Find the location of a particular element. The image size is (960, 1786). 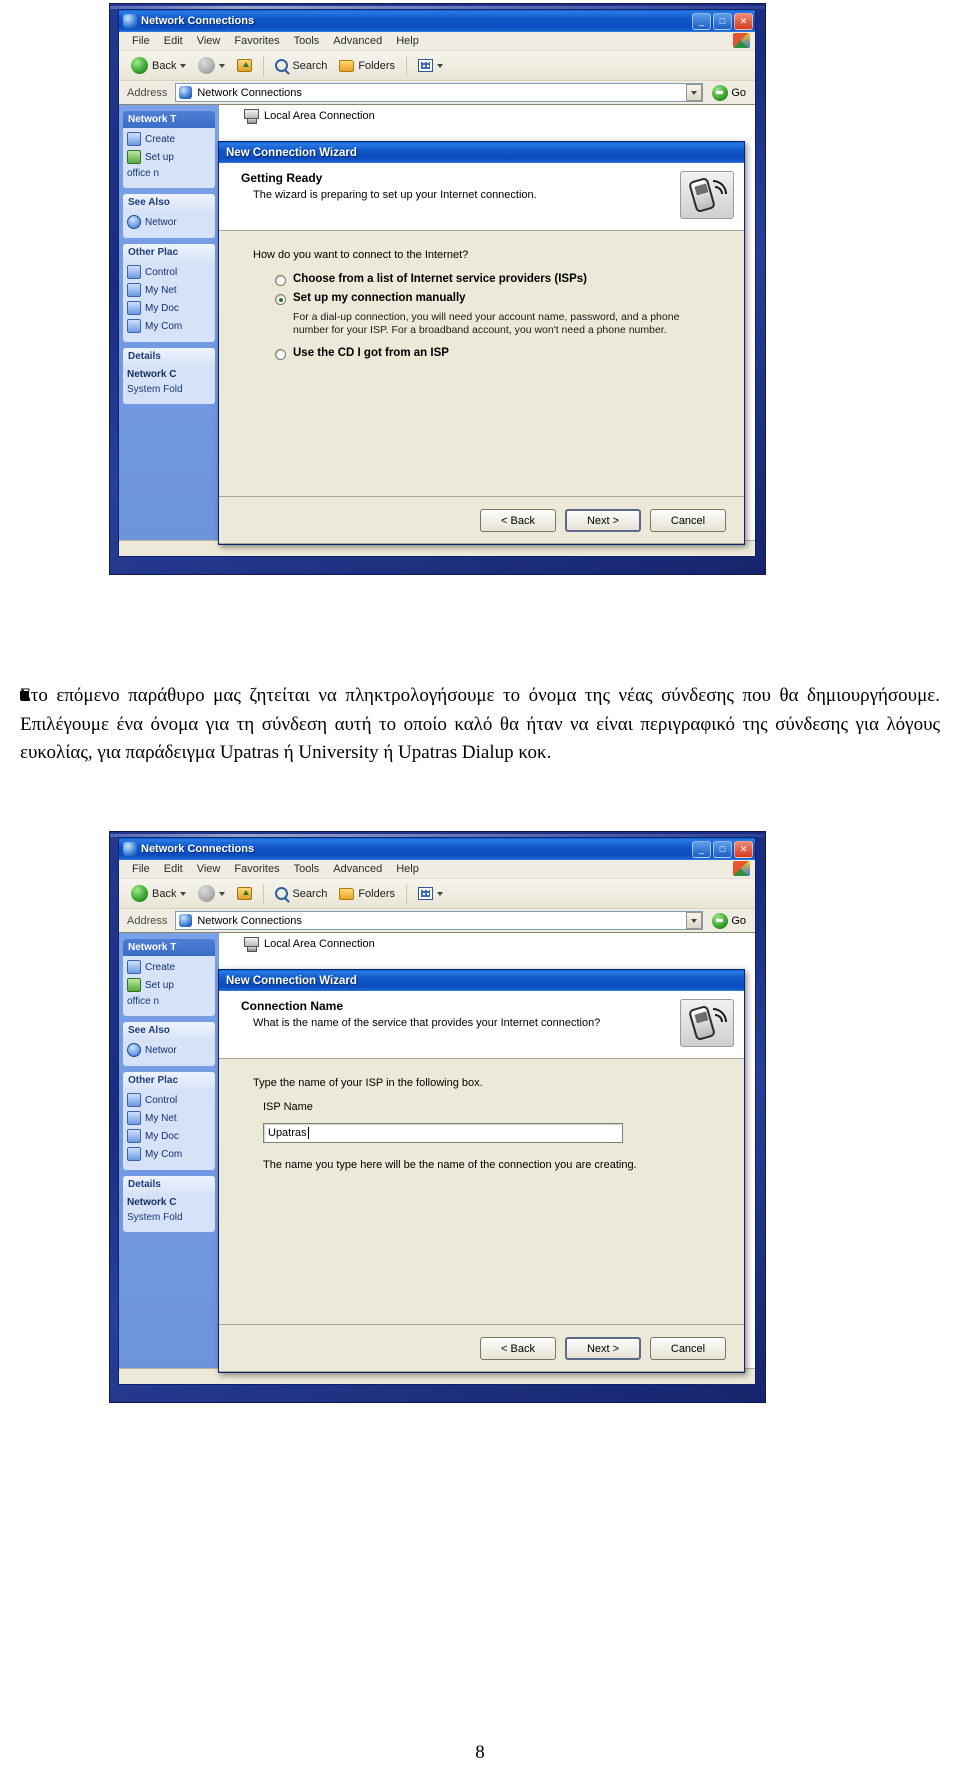

chevron-down-icon-views is located at coordinates (440, 65).